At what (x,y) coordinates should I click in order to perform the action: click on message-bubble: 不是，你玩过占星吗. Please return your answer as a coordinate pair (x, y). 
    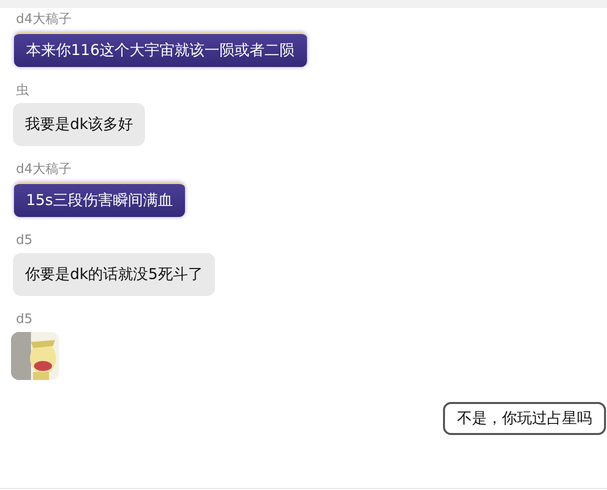
    Looking at the image, I should click on (524, 418).